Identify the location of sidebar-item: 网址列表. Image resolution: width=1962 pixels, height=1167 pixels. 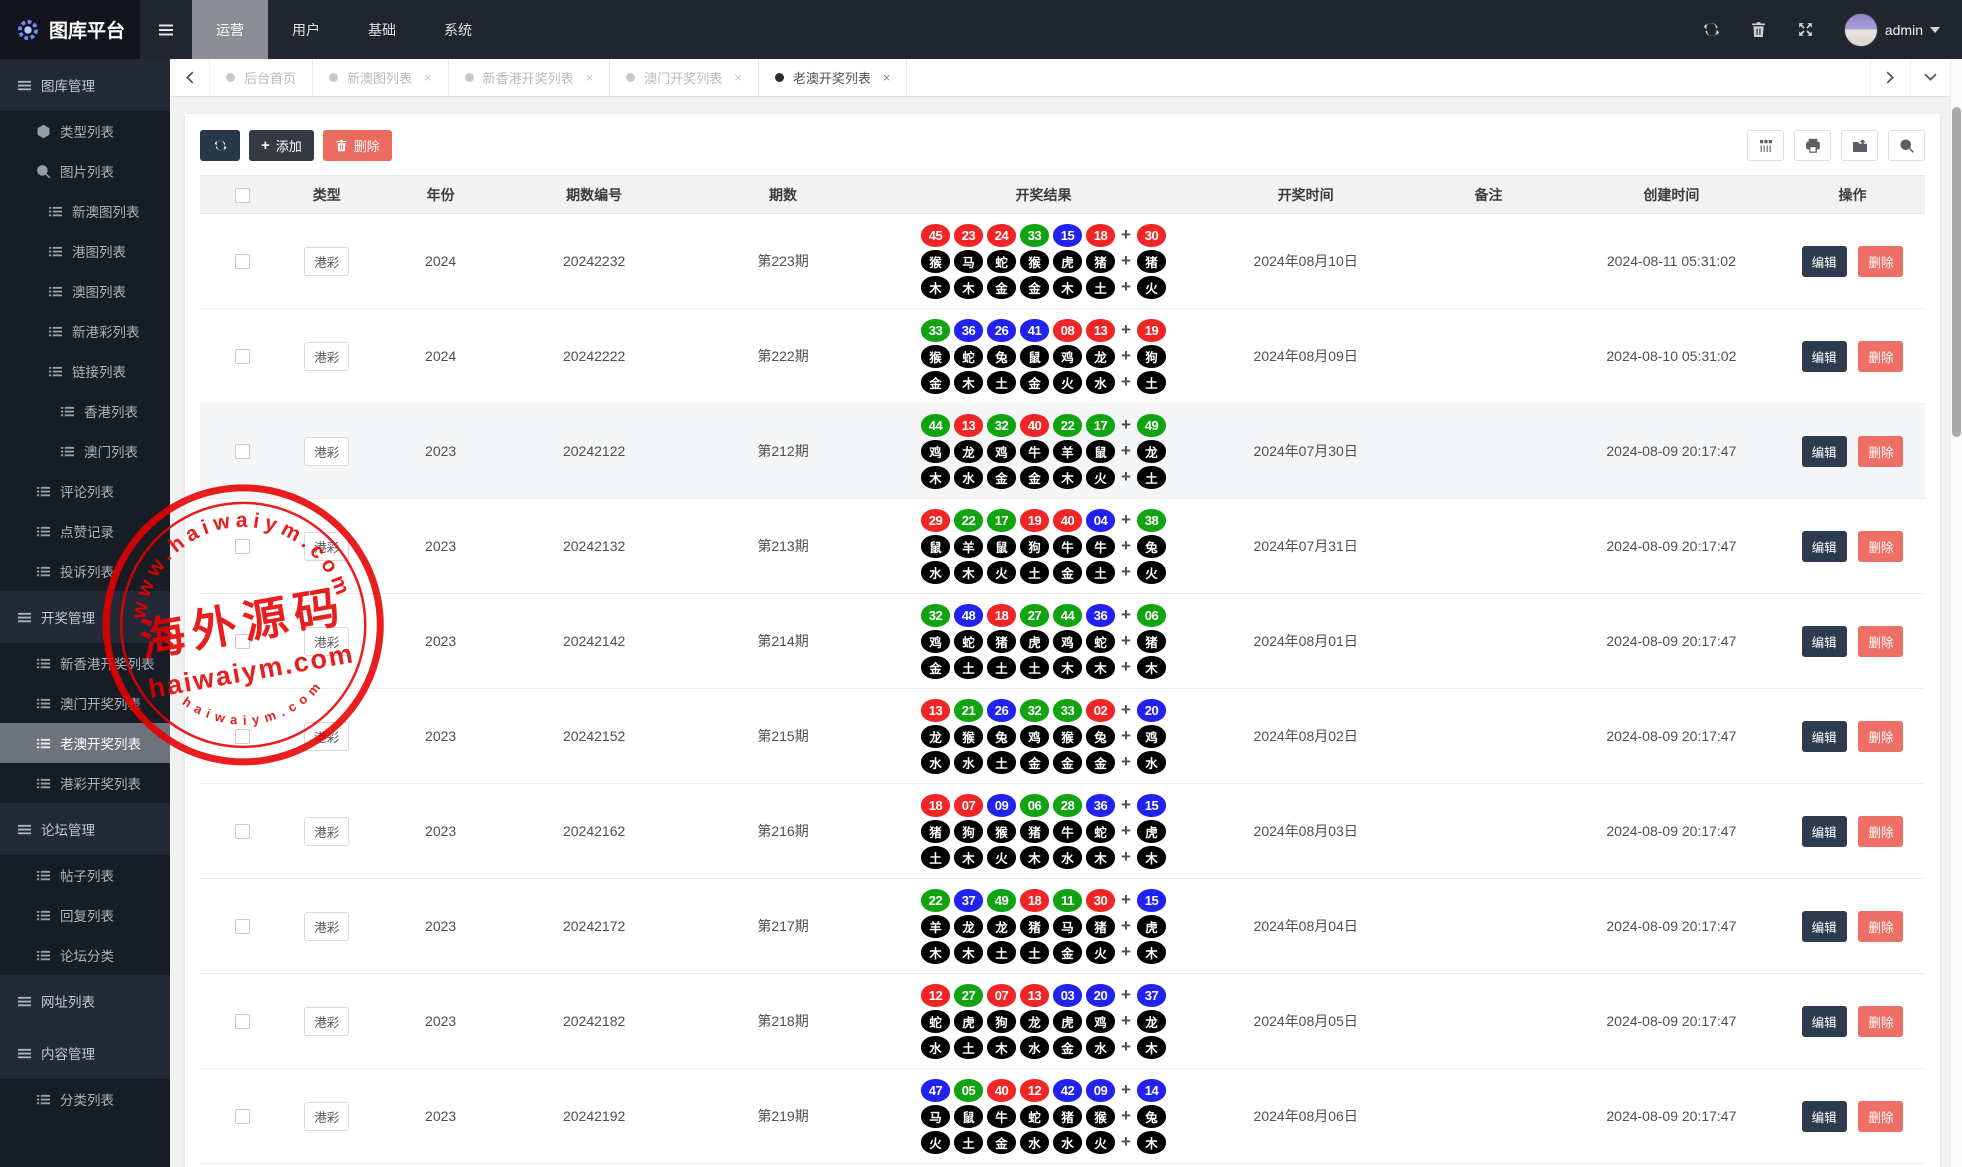
(85, 1001).